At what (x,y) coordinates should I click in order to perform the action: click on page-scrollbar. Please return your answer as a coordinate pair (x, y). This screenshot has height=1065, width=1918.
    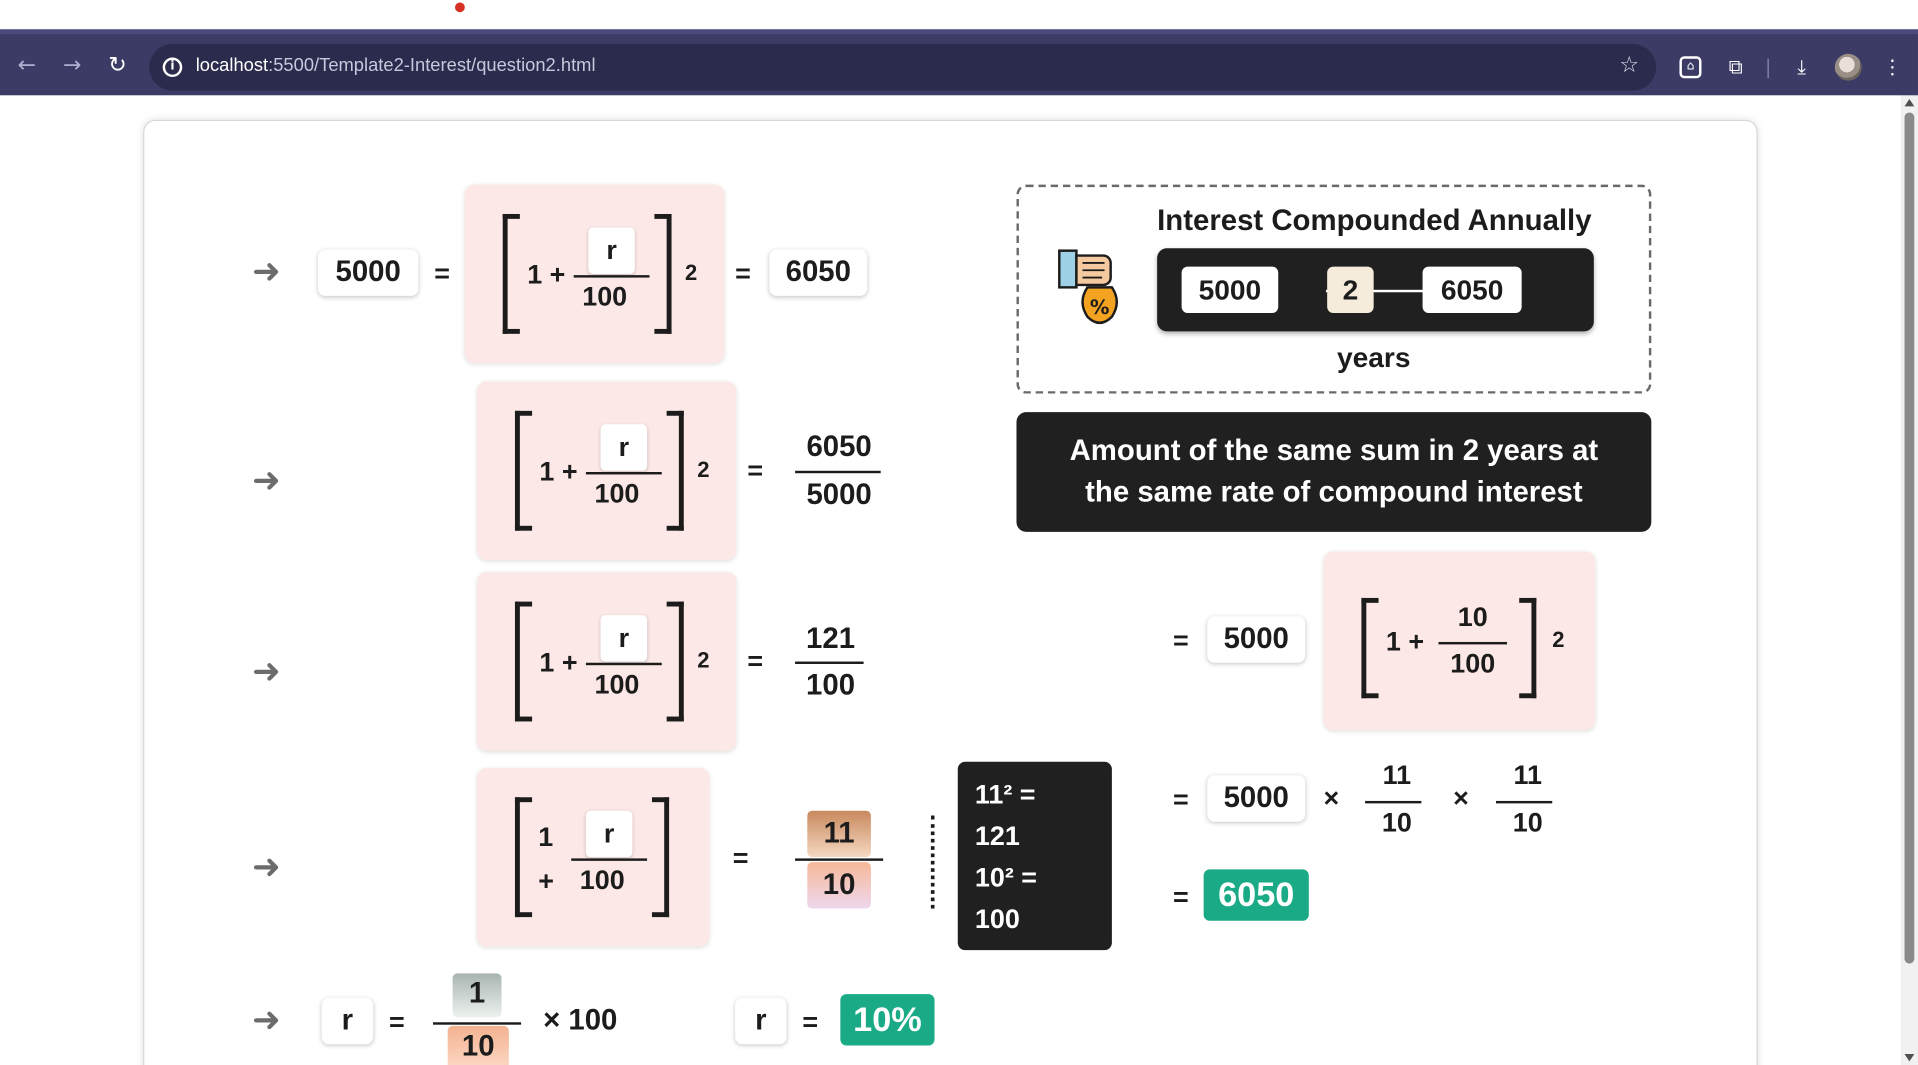
    Looking at the image, I should click on (1909, 580).